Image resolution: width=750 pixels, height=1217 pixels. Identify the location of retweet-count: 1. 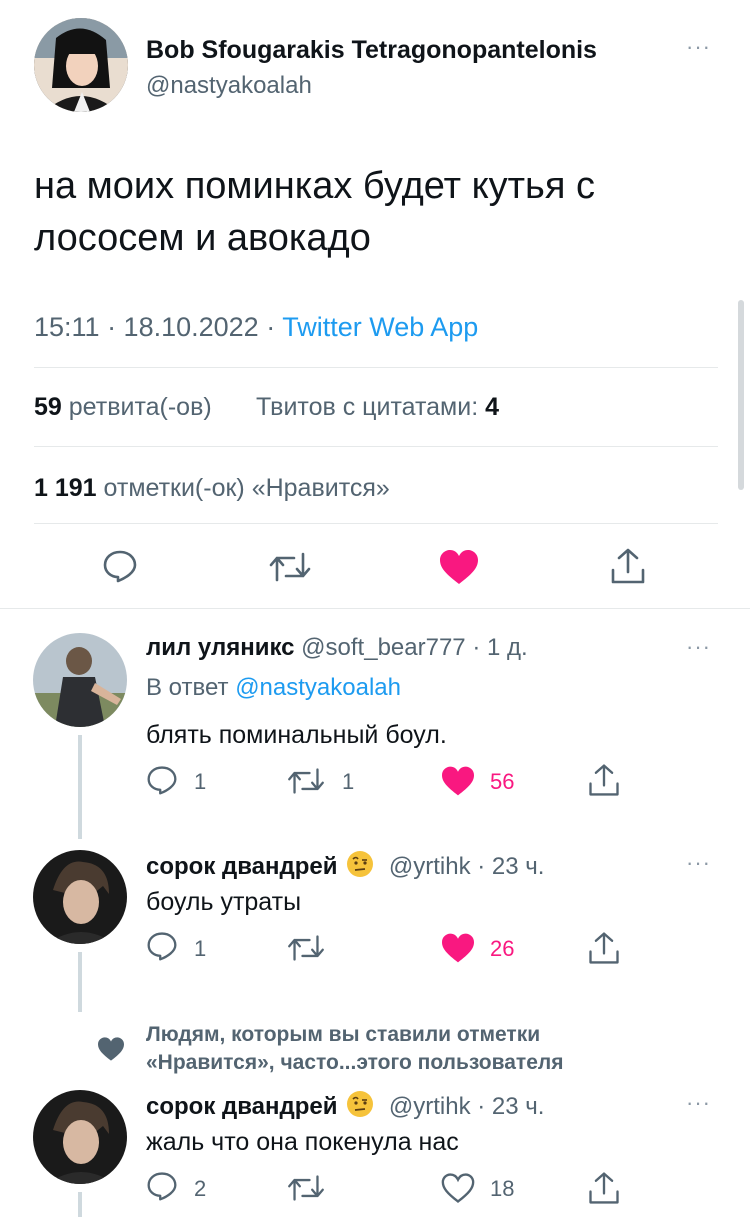
(348, 781).